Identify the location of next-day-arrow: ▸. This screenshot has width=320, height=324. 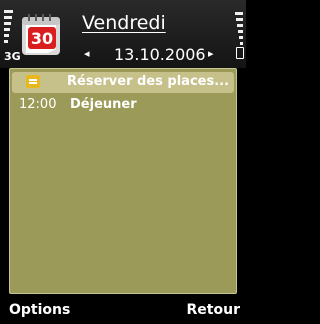
(211, 53).